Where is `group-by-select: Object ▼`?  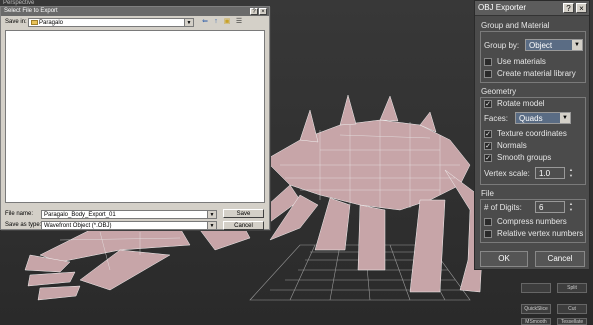 group-by-select: Object ▼ is located at coordinates (554, 45).